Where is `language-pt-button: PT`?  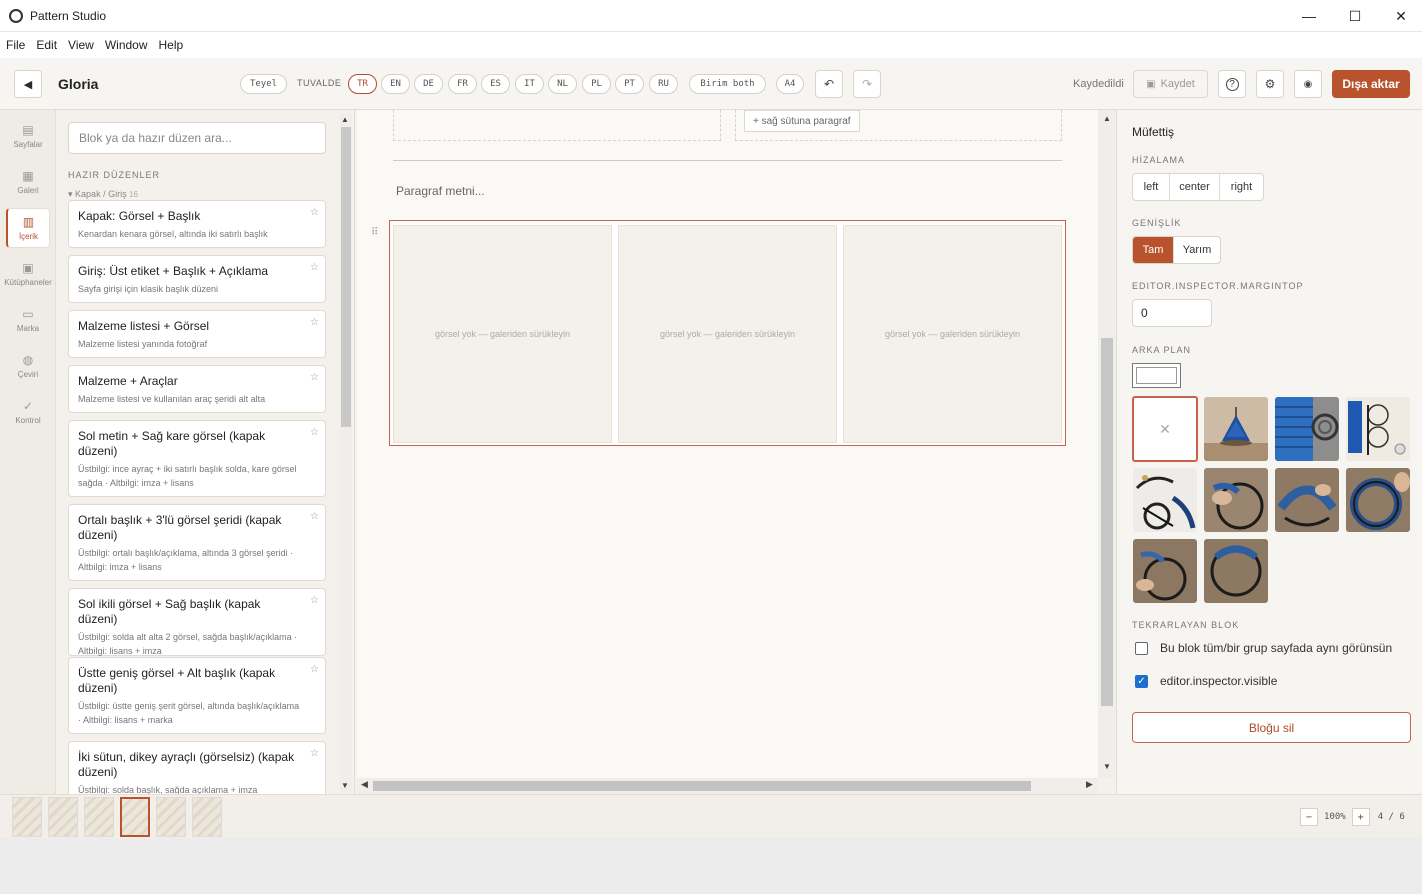
language-pt-button: PT is located at coordinates (629, 84).